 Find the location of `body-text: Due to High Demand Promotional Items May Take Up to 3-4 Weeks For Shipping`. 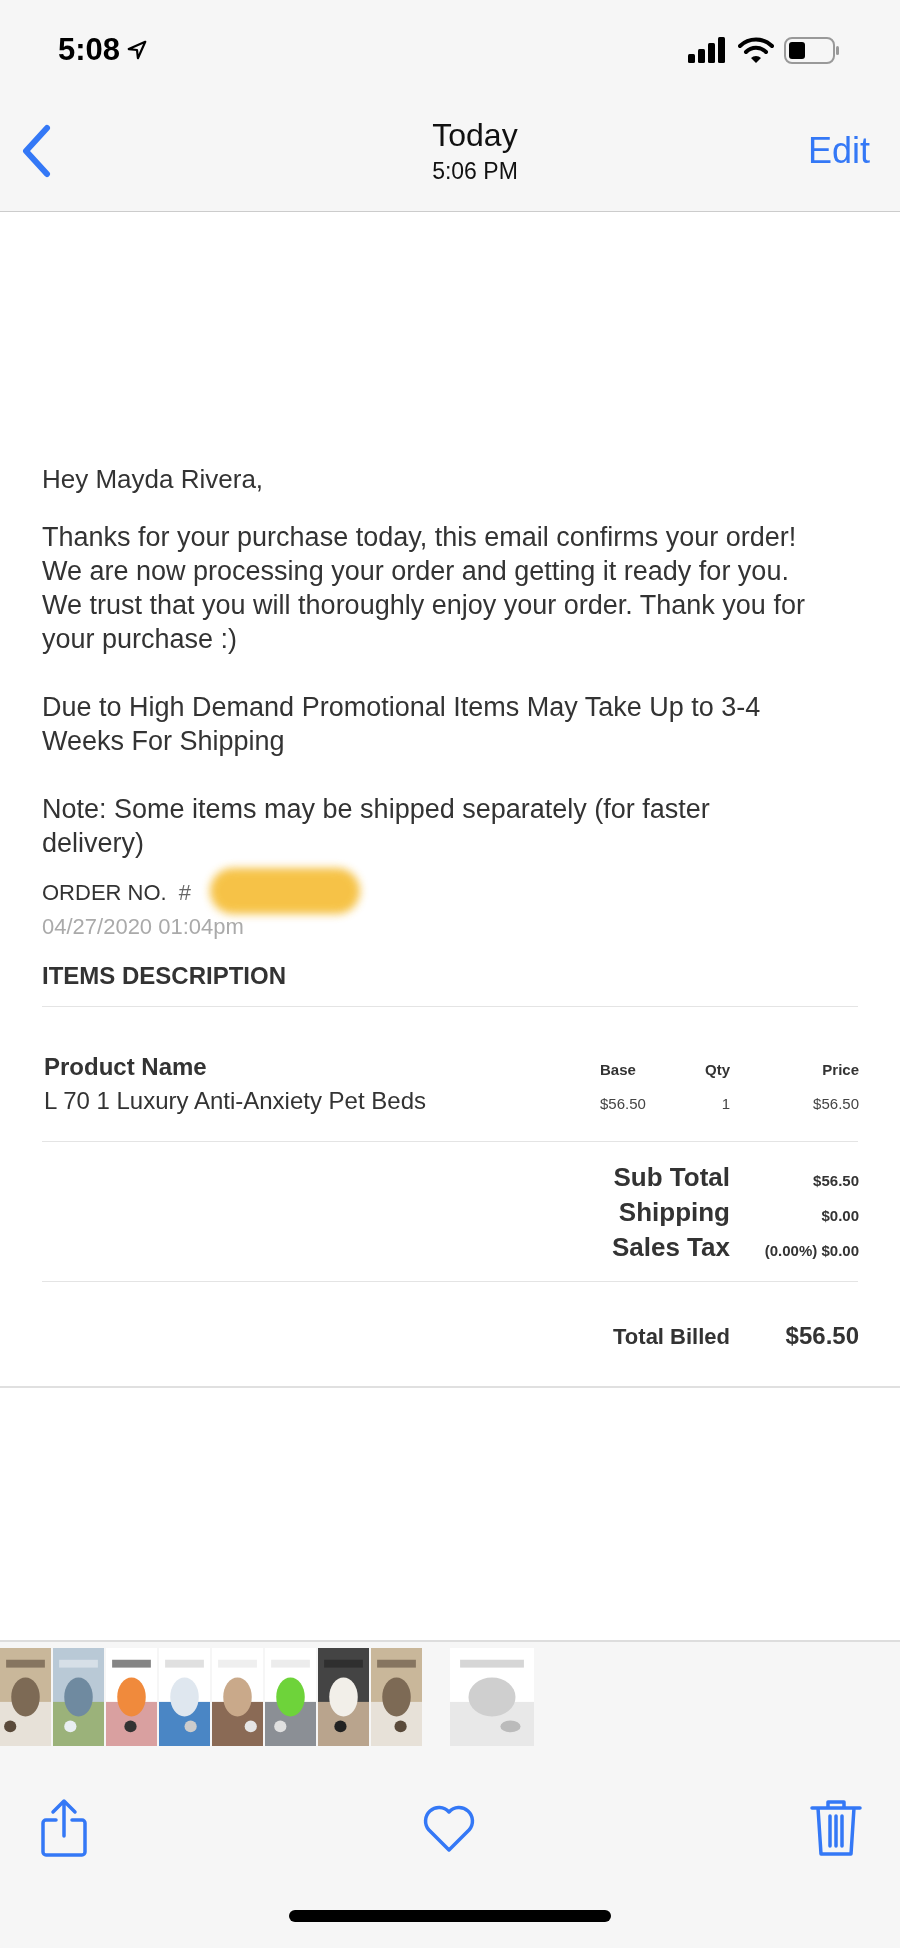

body-text: Due to High Demand Promotional Items May Take Up to 3-4 Weeks For Shipping is located at coordinates (402, 724).